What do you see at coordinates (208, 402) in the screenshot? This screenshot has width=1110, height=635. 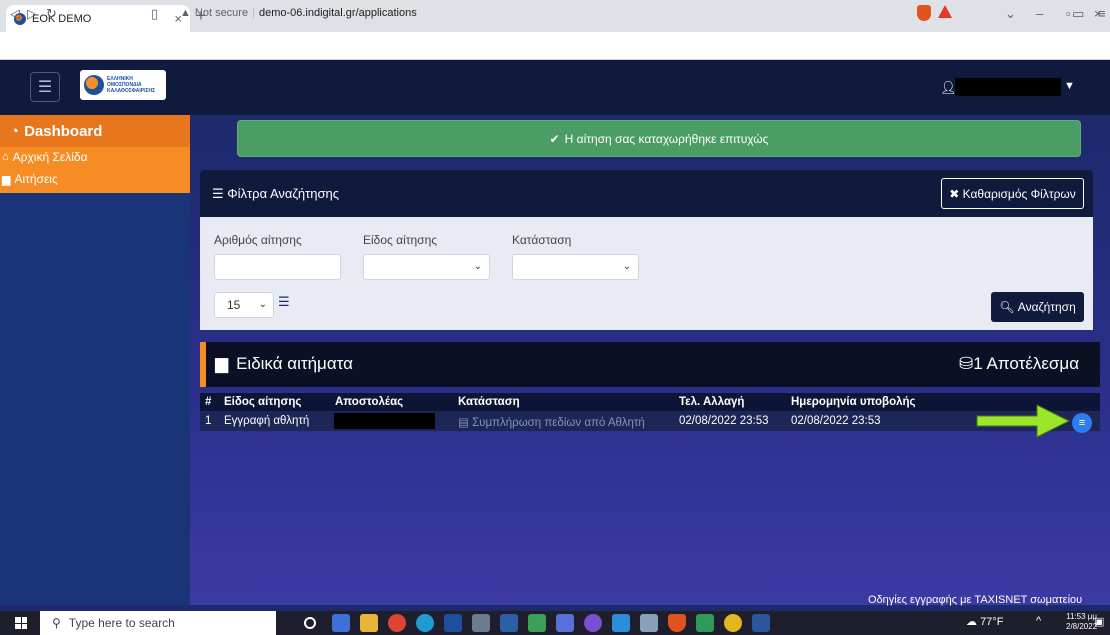 I see `col-number: #` at bounding box center [208, 402].